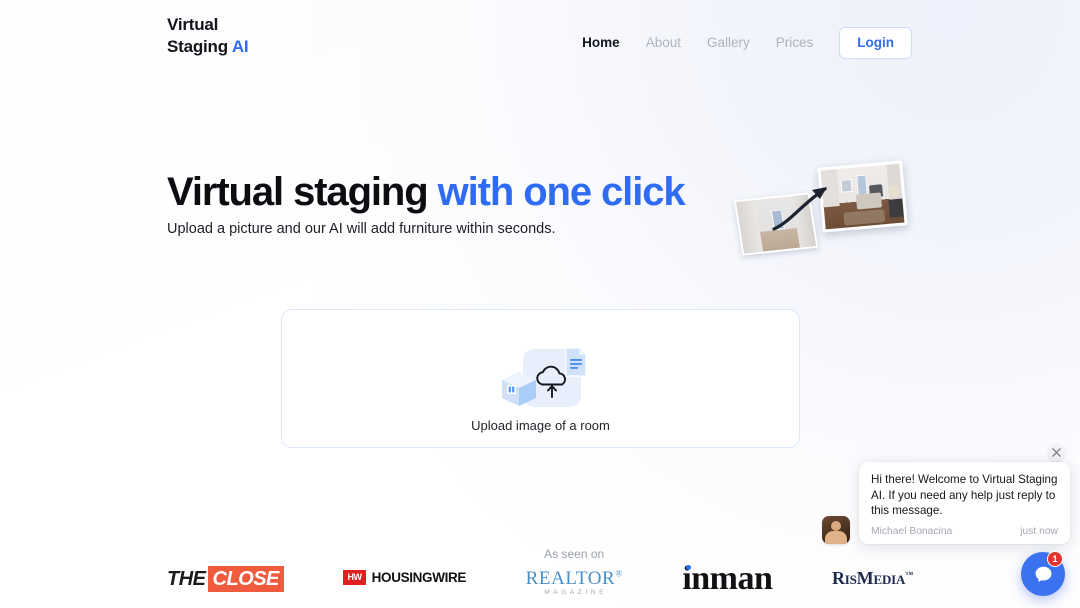  Describe the element at coordinates (245, 579) in the screenshot. I see `the-close-text-2: CLOSE` at that location.